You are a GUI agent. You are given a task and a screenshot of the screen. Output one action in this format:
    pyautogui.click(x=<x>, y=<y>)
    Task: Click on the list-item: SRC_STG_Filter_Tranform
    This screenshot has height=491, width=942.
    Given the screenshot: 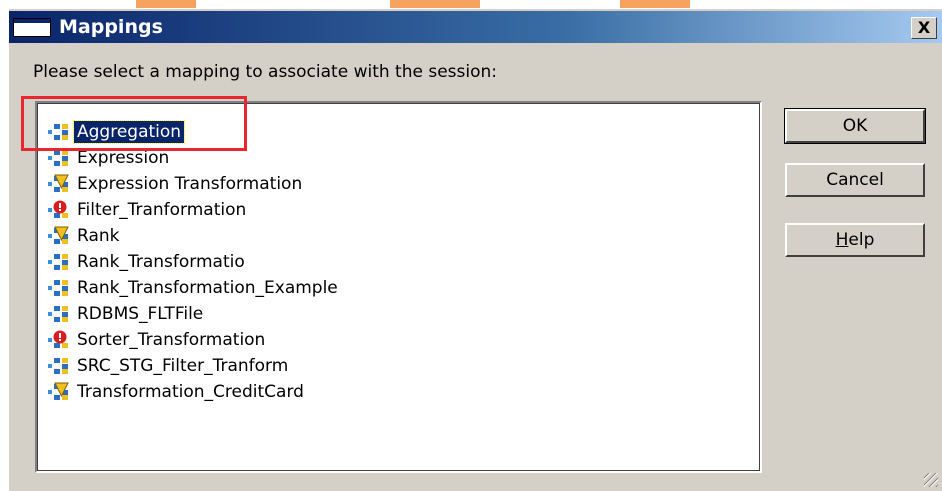 What is the action you would take?
    pyautogui.click(x=169, y=366)
    